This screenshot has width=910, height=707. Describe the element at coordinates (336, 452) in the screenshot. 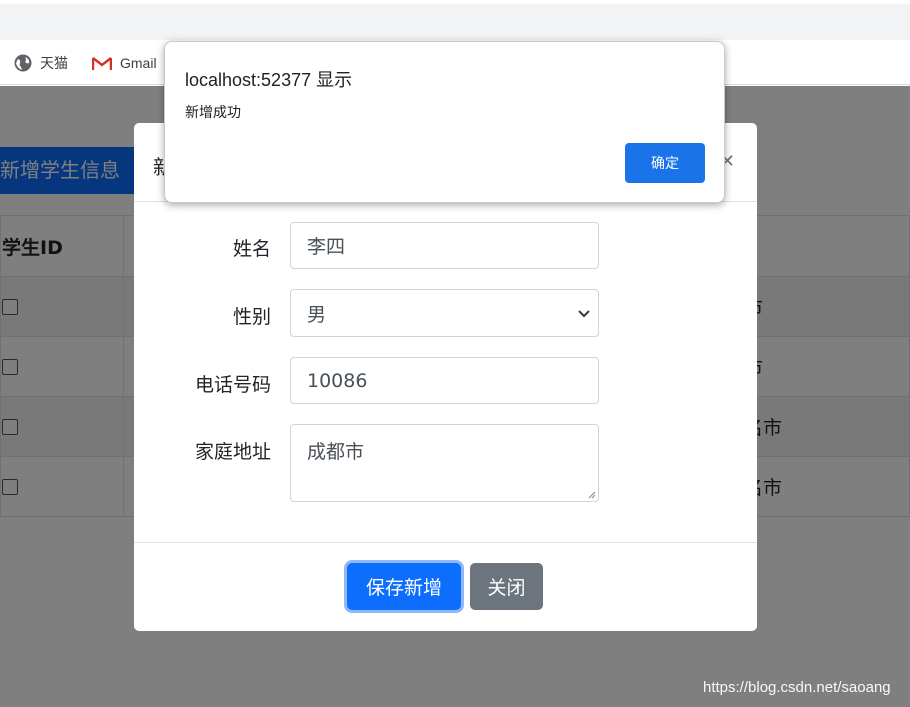

I see `address-value: 成都市` at that location.